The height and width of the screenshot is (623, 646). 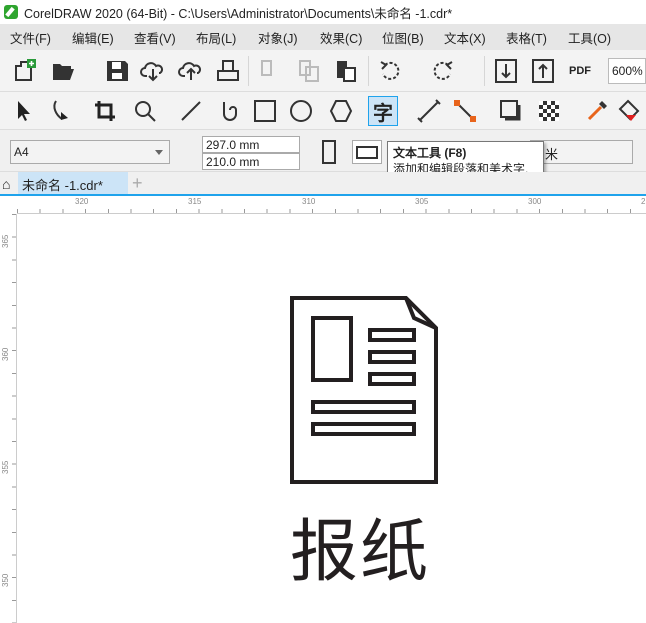 I want to click on page-size-select: A4, so click(x=90, y=152).